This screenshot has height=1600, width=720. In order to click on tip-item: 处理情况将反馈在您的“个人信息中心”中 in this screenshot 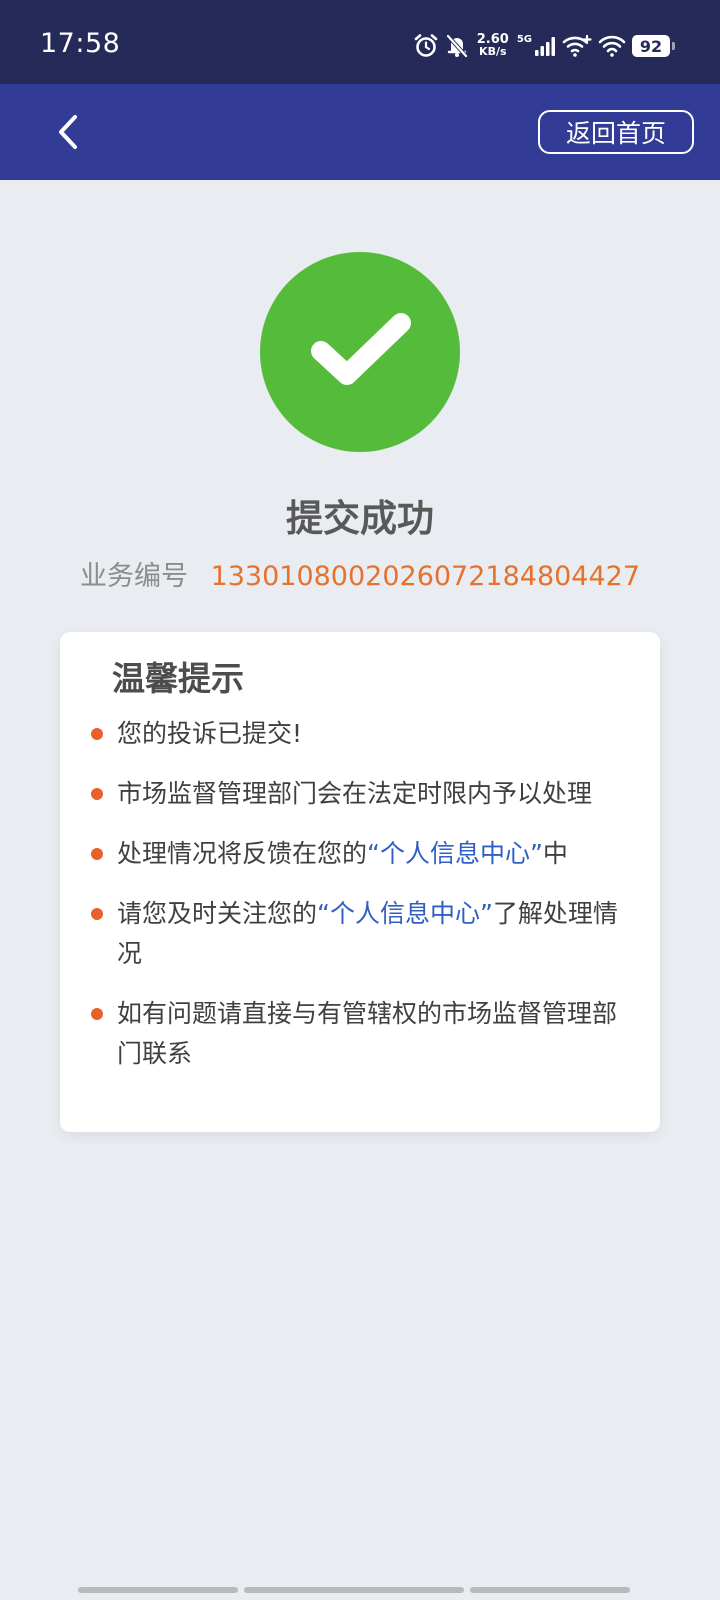, I will do `click(360, 854)`.